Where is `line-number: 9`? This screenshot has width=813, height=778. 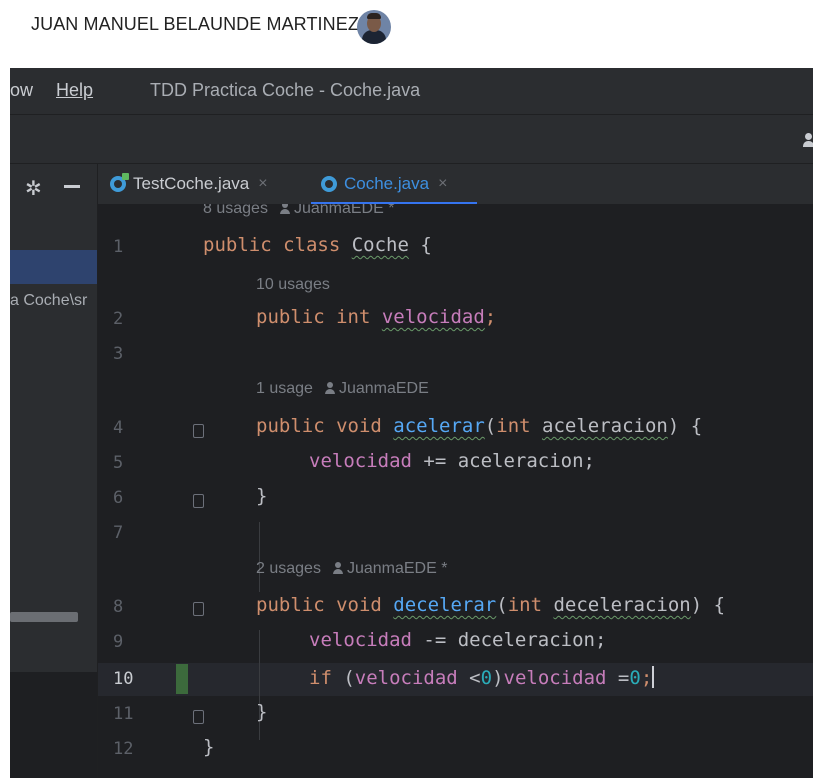
line-number: 9 is located at coordinates (118, 642).